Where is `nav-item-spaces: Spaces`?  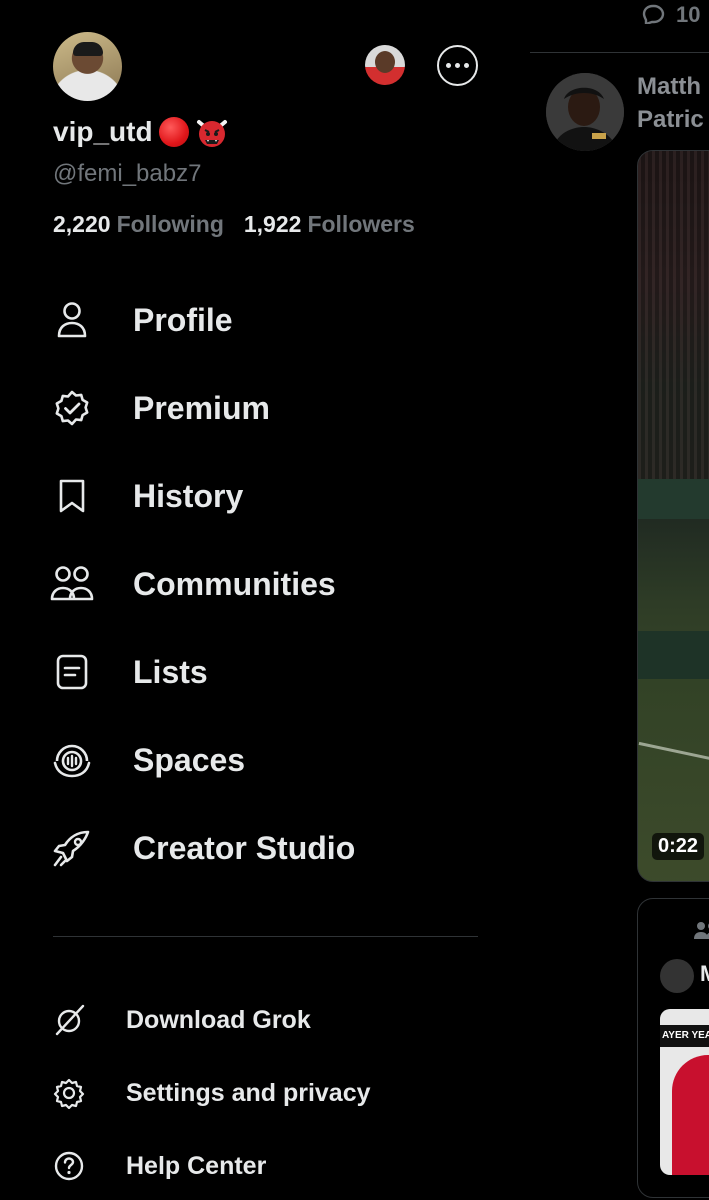 nav-item-spaces: Spaces is located at coordinates (240, 760).